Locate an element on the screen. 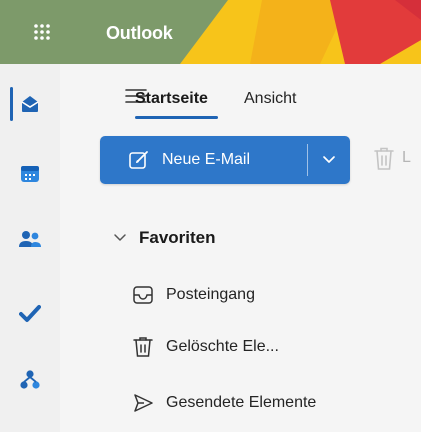 The width and height of the screenshot is (421, 432). new-mail-button: Neue E-Mail is located at coordinates (203, 160).